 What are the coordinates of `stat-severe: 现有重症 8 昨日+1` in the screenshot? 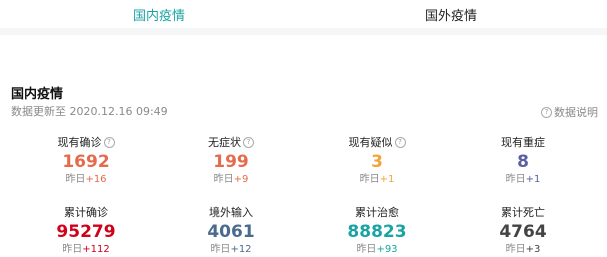 It's located at (523, 161).